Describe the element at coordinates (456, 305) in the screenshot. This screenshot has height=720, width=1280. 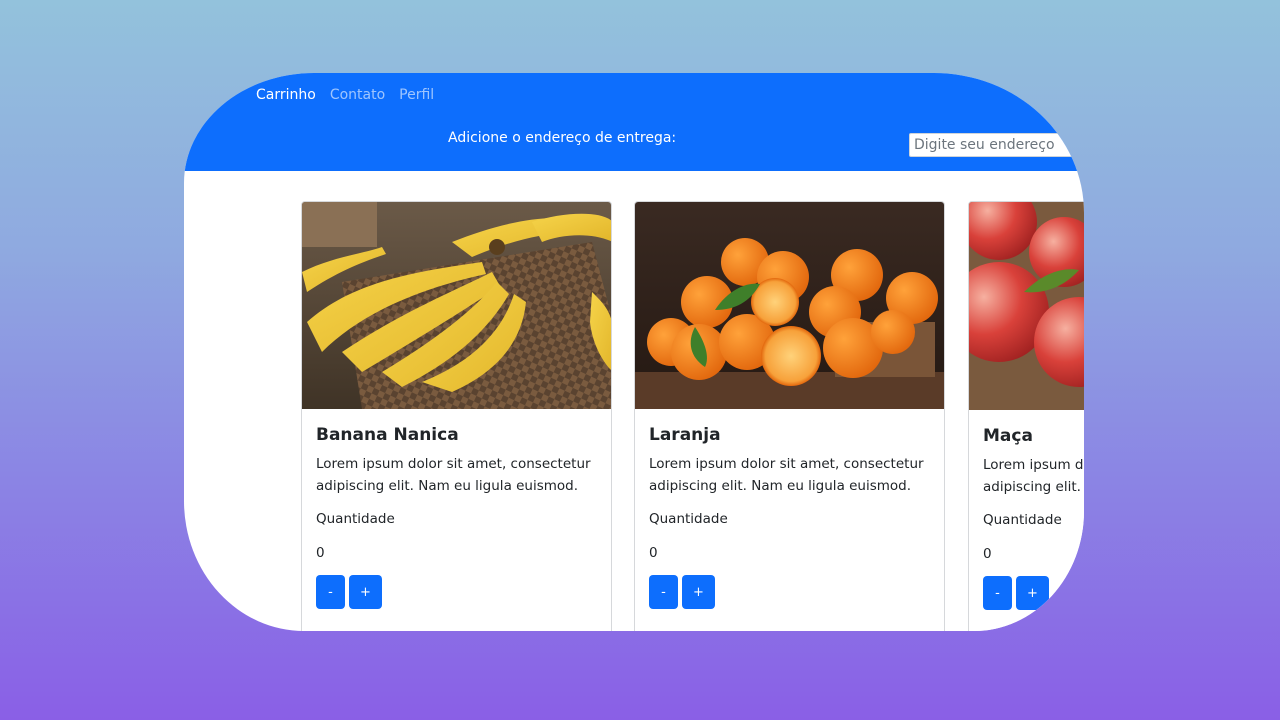
I see `banana-photo` at that location.